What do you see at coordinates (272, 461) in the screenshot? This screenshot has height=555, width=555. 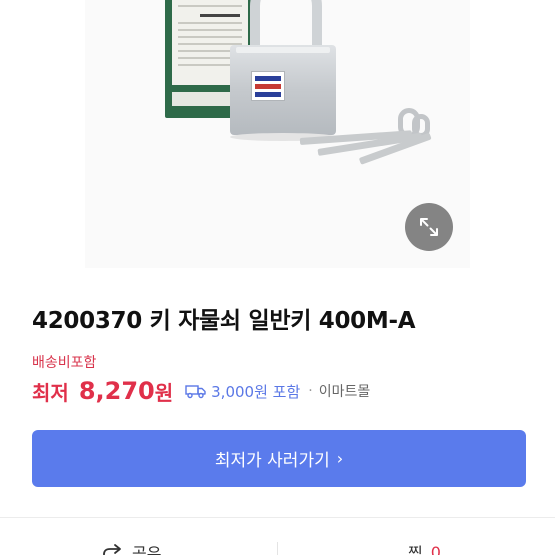 I see `buy-button-label: 최저가 사러가기` at bounding box center [272, 461].